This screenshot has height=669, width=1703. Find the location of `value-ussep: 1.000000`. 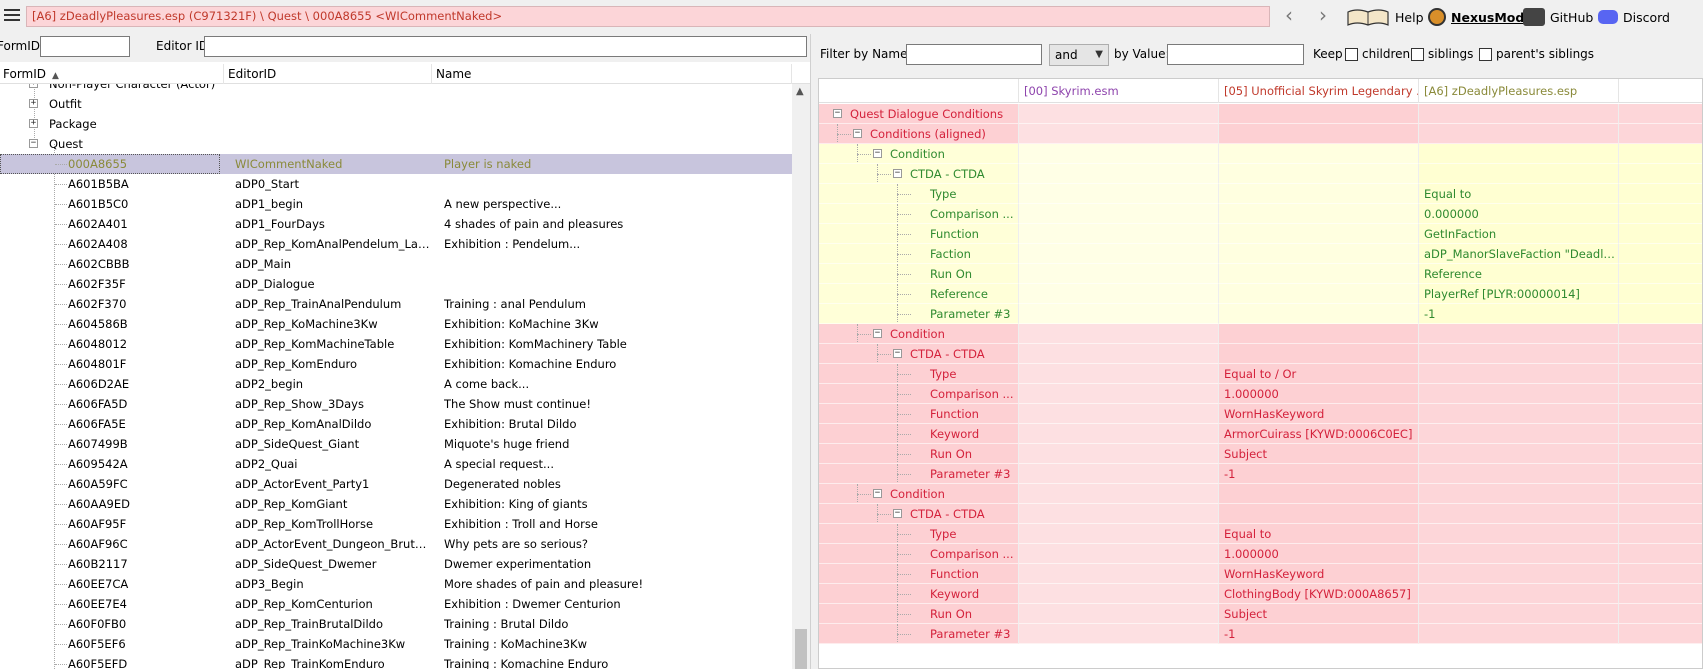

value-ussep: 1.000000 is located at coordinates (1319, 394).